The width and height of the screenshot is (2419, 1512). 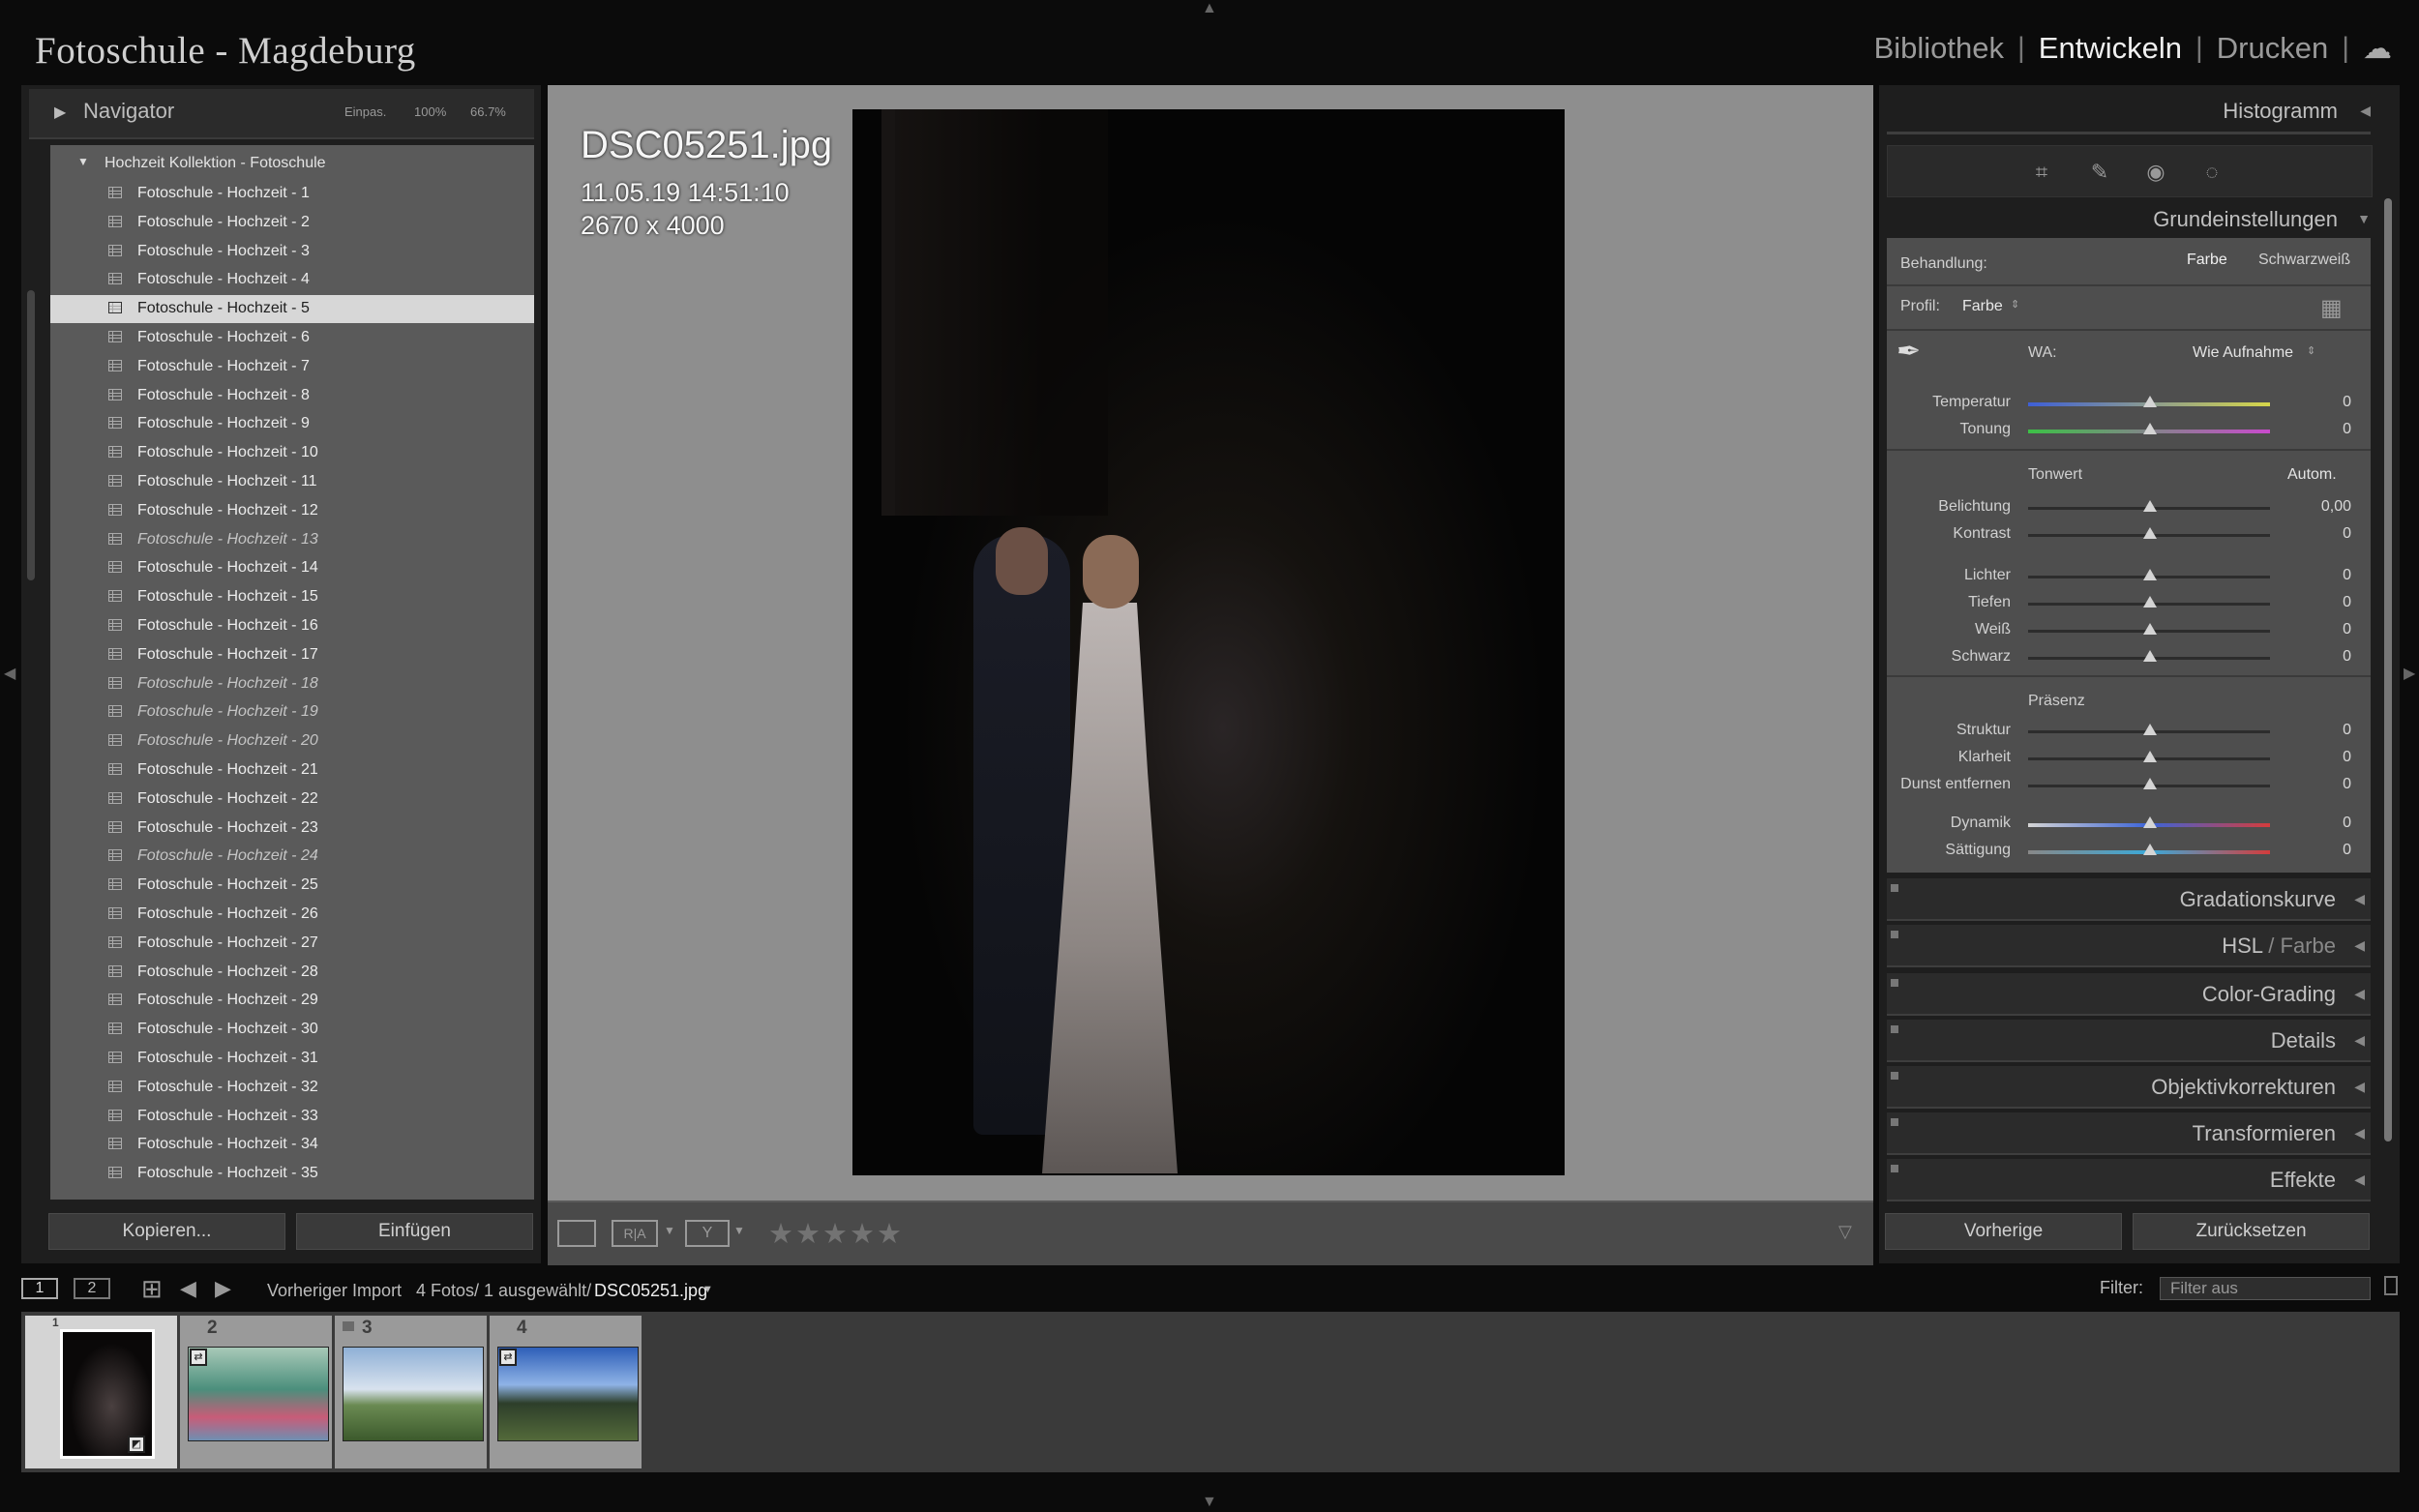 What do you see at coordinates (2410, 673) in the screenshot?
I see `right-panel-toggle-icon: ▶` at bounding box center [2410, 673].